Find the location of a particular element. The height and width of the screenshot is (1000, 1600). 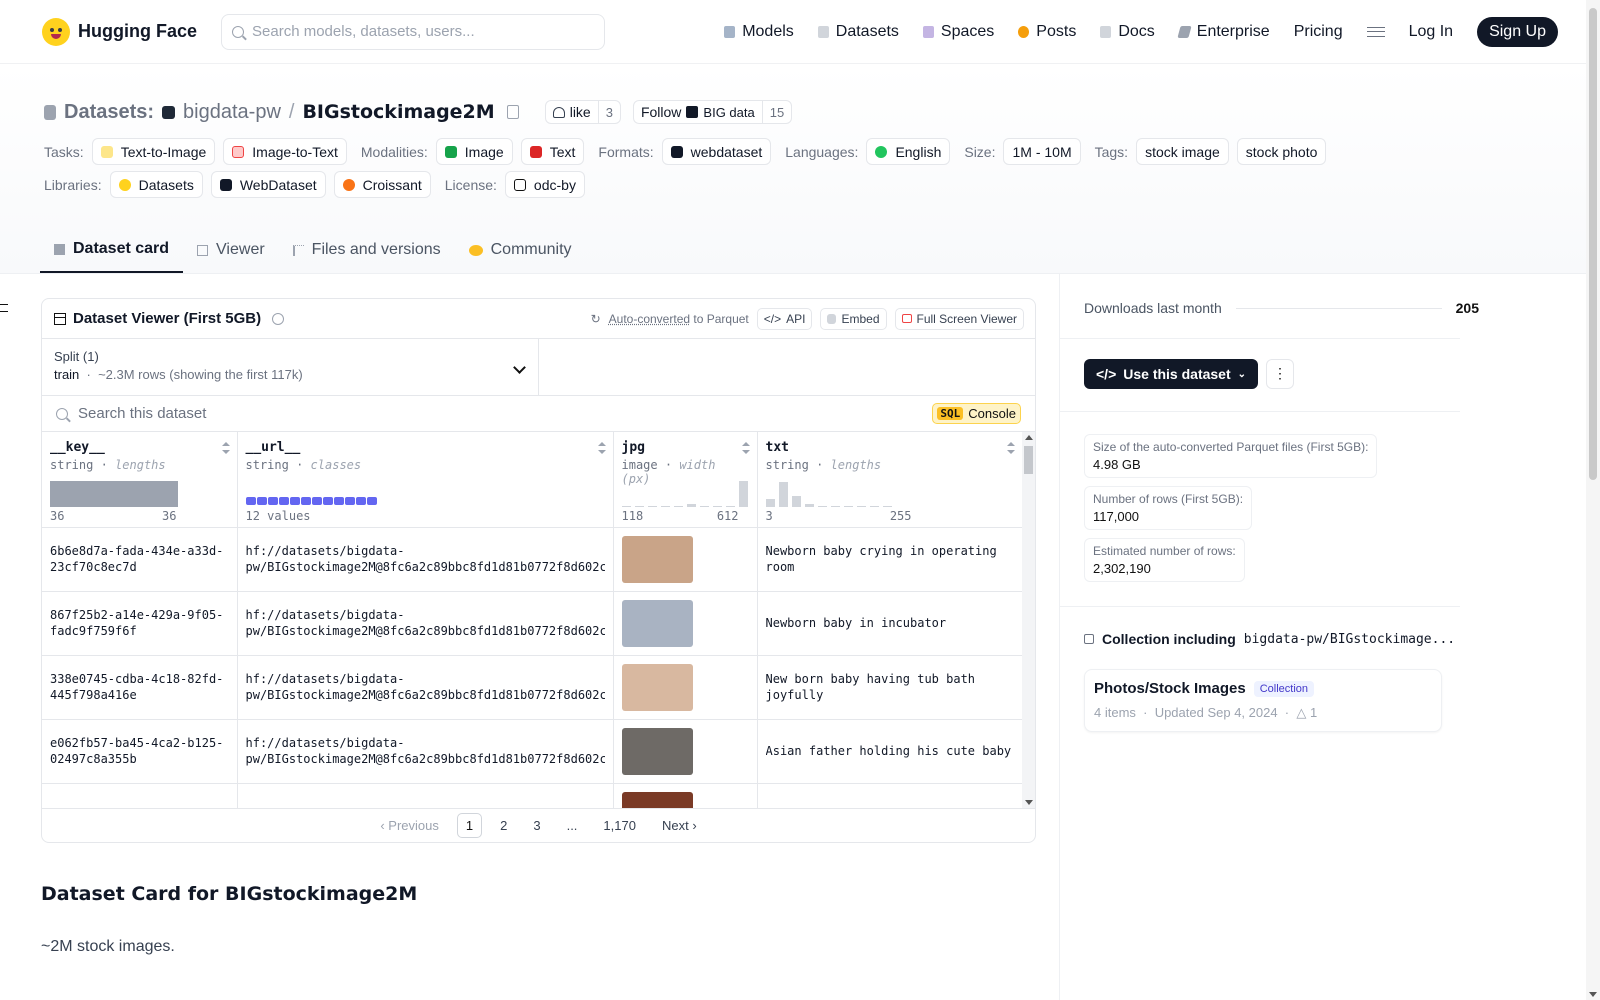

org-link: bigdata-pw is located at coordinates (232, 112).